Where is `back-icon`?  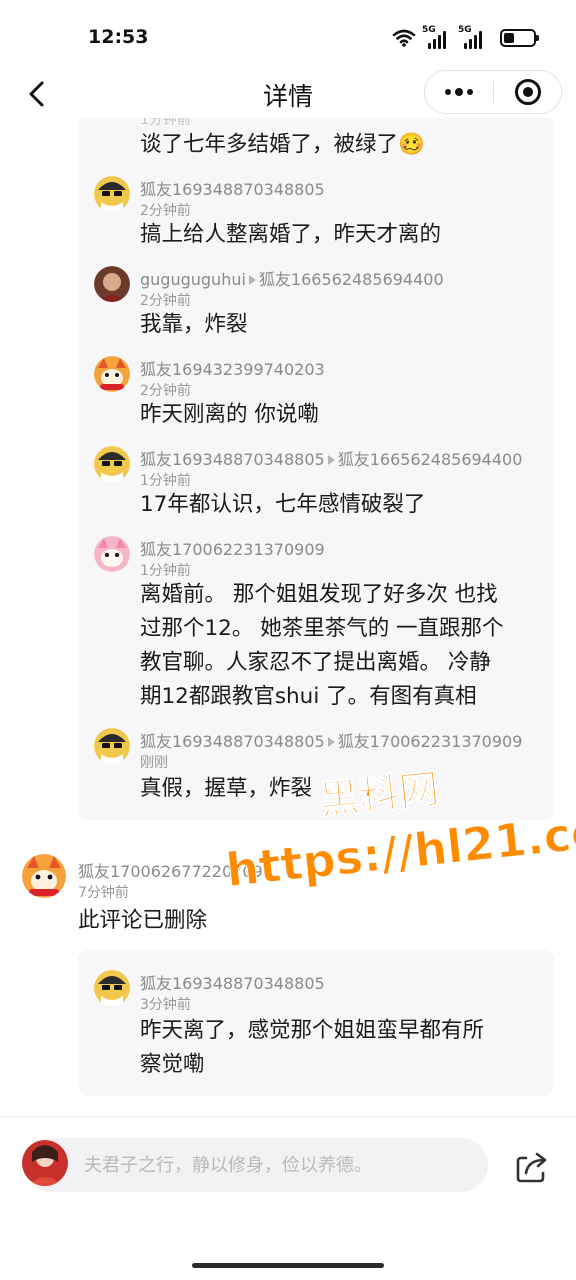 back-icon is located at coordinates (36, 94).